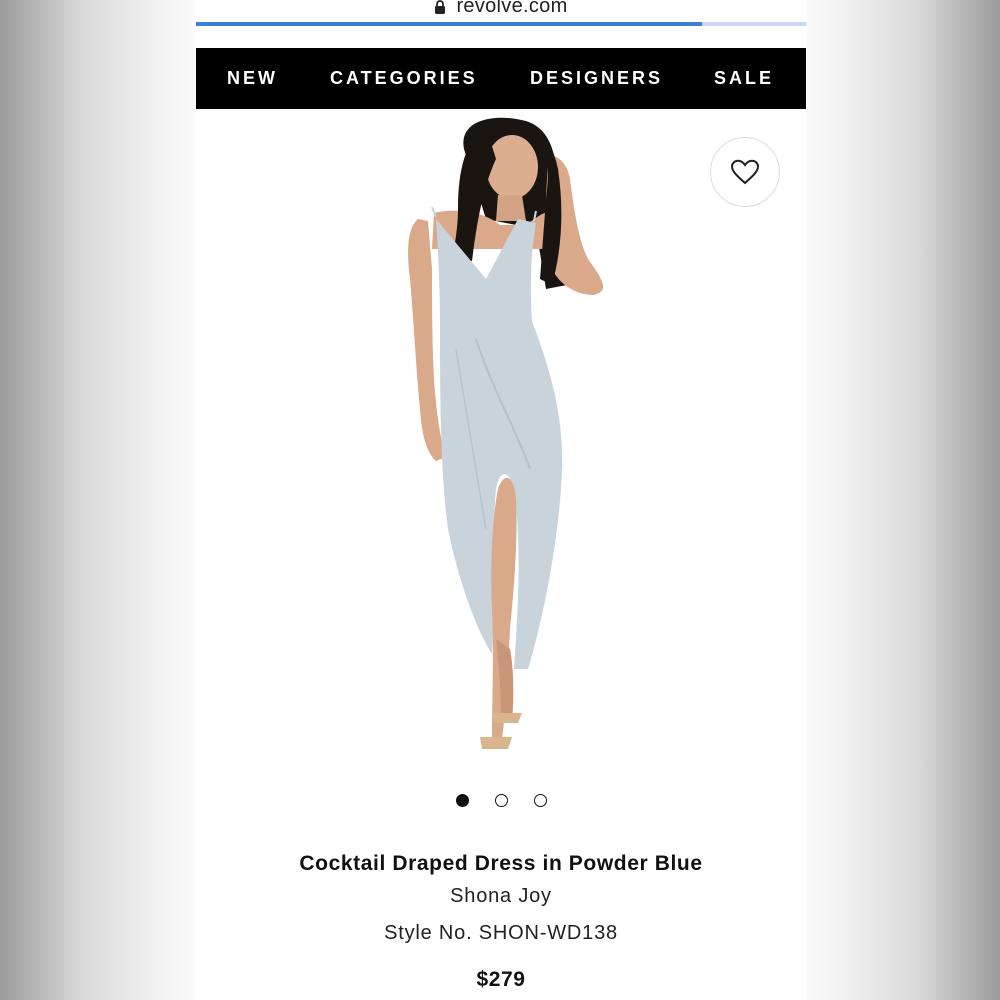 This screenshot has width=1000, height=1000. What do you see at coordinates (506, 433) in the screenshot?
I see `model-photo` at bounding box center [506, 433].